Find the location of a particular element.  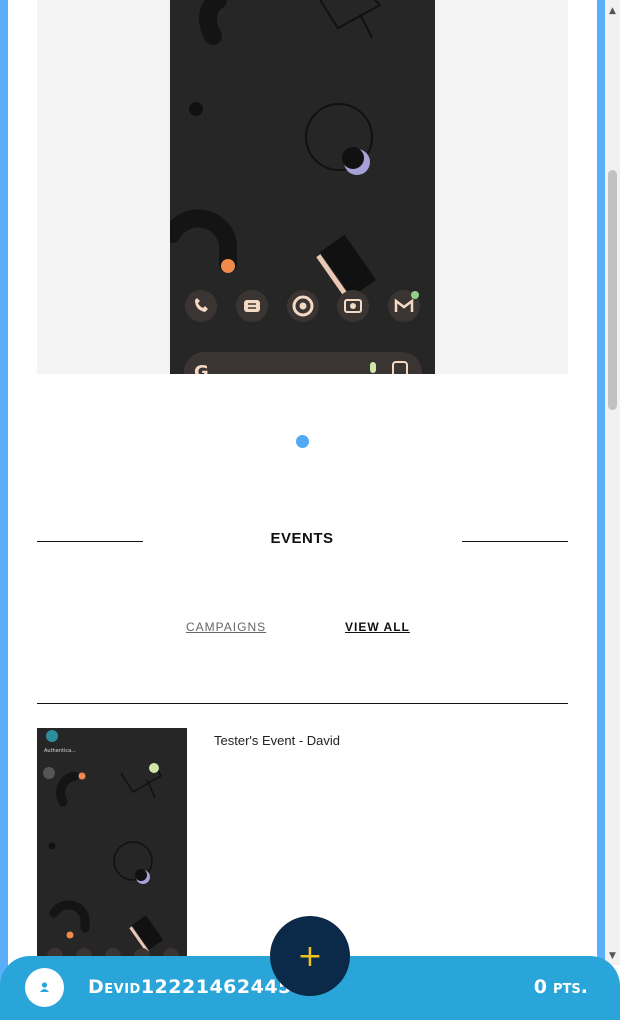

points-display: 0 pts. is located at coordinates (558, 987).